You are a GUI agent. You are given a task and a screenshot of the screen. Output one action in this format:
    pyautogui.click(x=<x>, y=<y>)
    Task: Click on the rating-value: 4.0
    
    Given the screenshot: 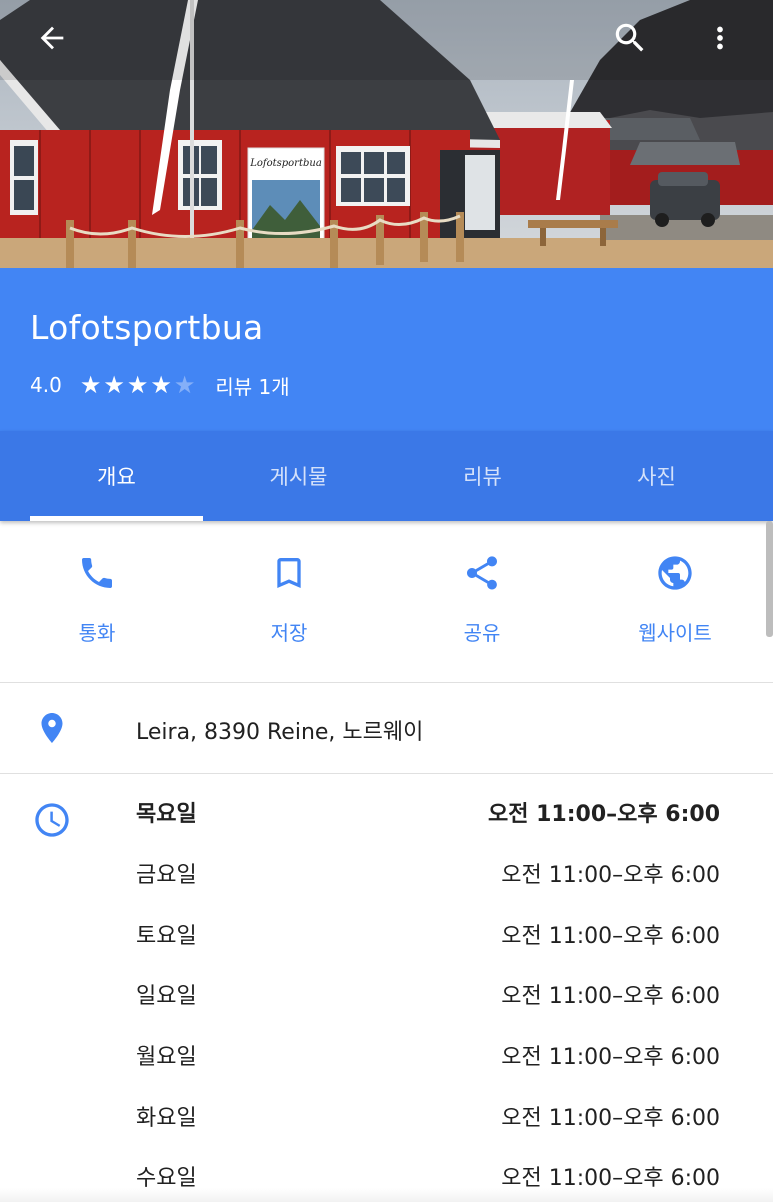 What is the action you would take?
    pyautogui.click(x=46, y=385)
    